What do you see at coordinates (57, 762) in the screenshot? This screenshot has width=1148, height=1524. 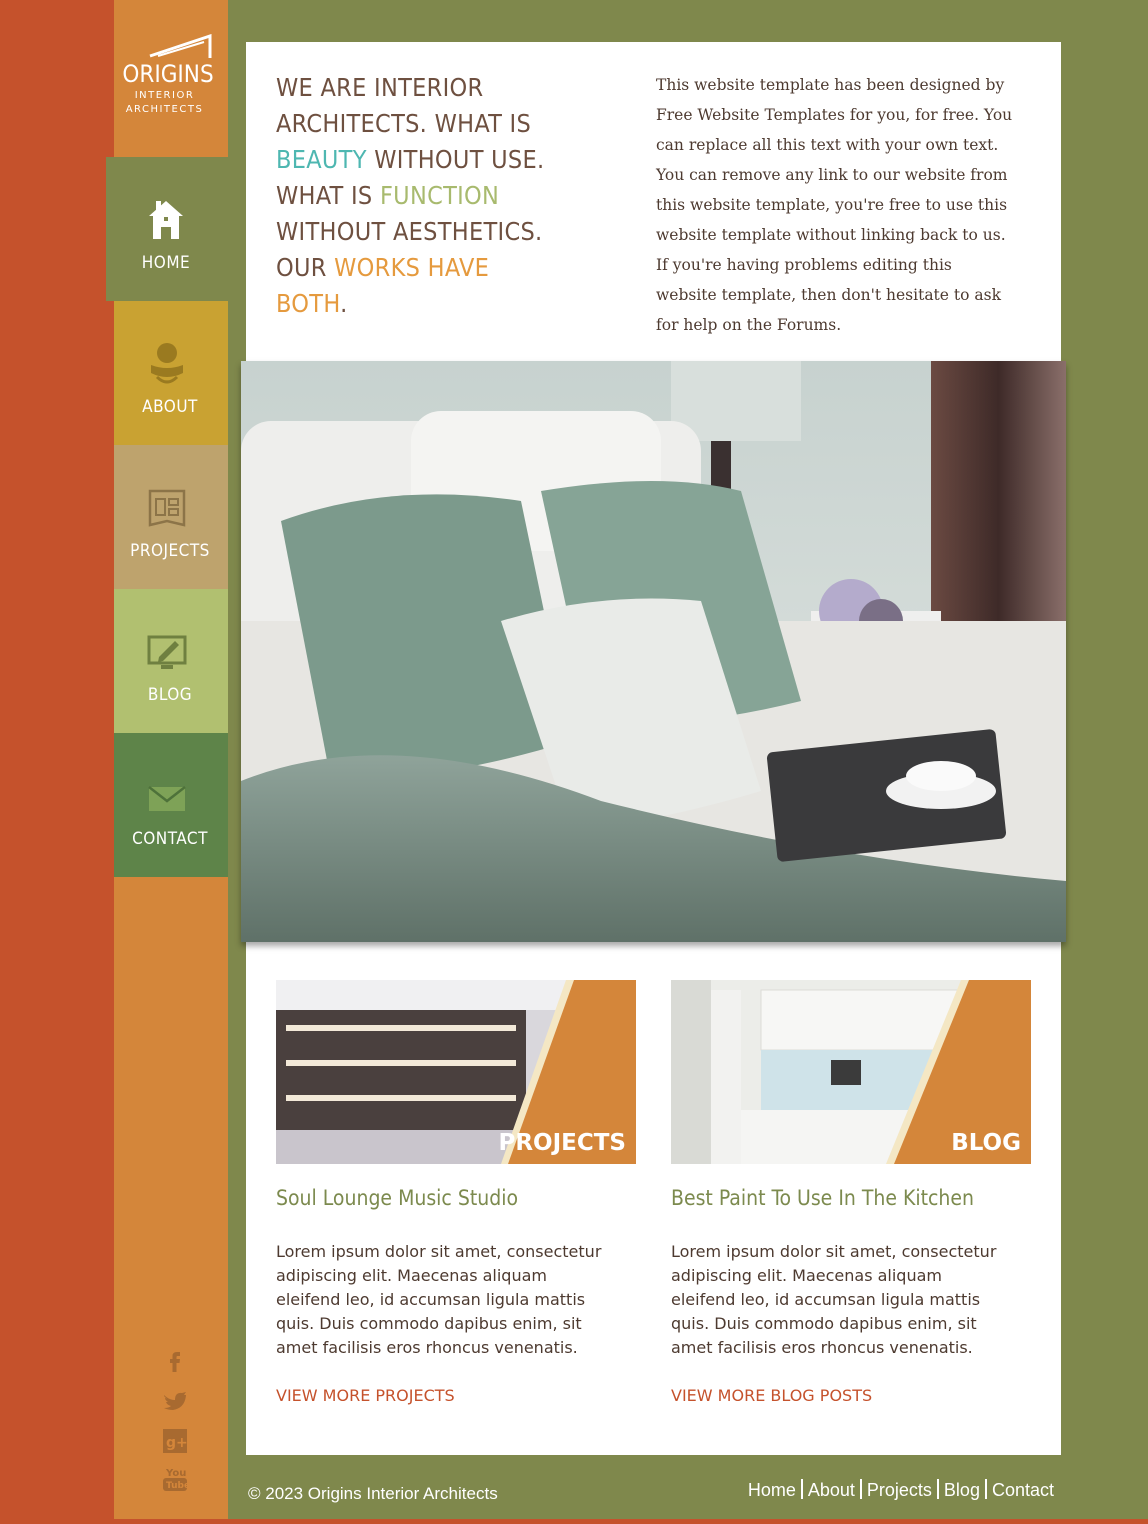 I see `left-color-strip` at bounding box center [57, 762].